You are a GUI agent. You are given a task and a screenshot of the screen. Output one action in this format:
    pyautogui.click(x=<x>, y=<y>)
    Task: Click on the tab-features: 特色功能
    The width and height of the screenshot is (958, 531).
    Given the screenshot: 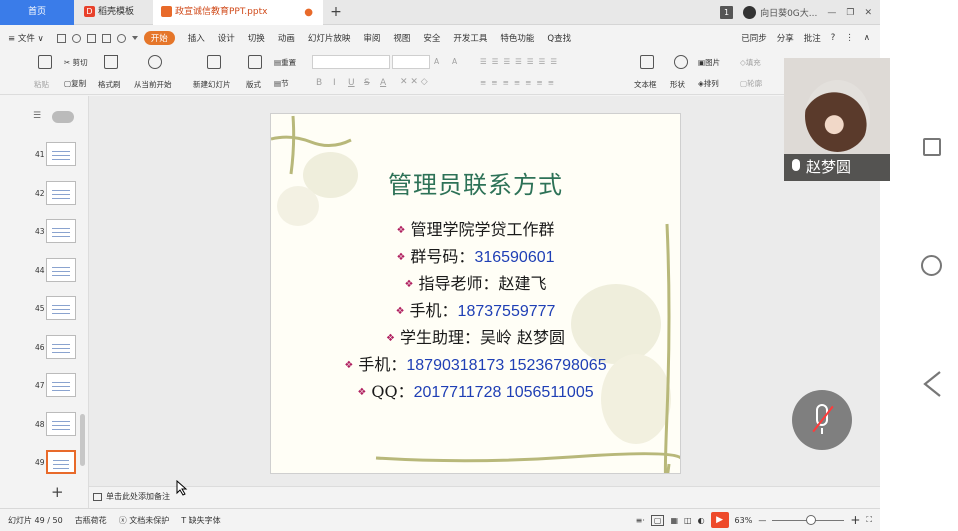 What is the action you would take?
    pyautogui.click(x=517, y=38)
    